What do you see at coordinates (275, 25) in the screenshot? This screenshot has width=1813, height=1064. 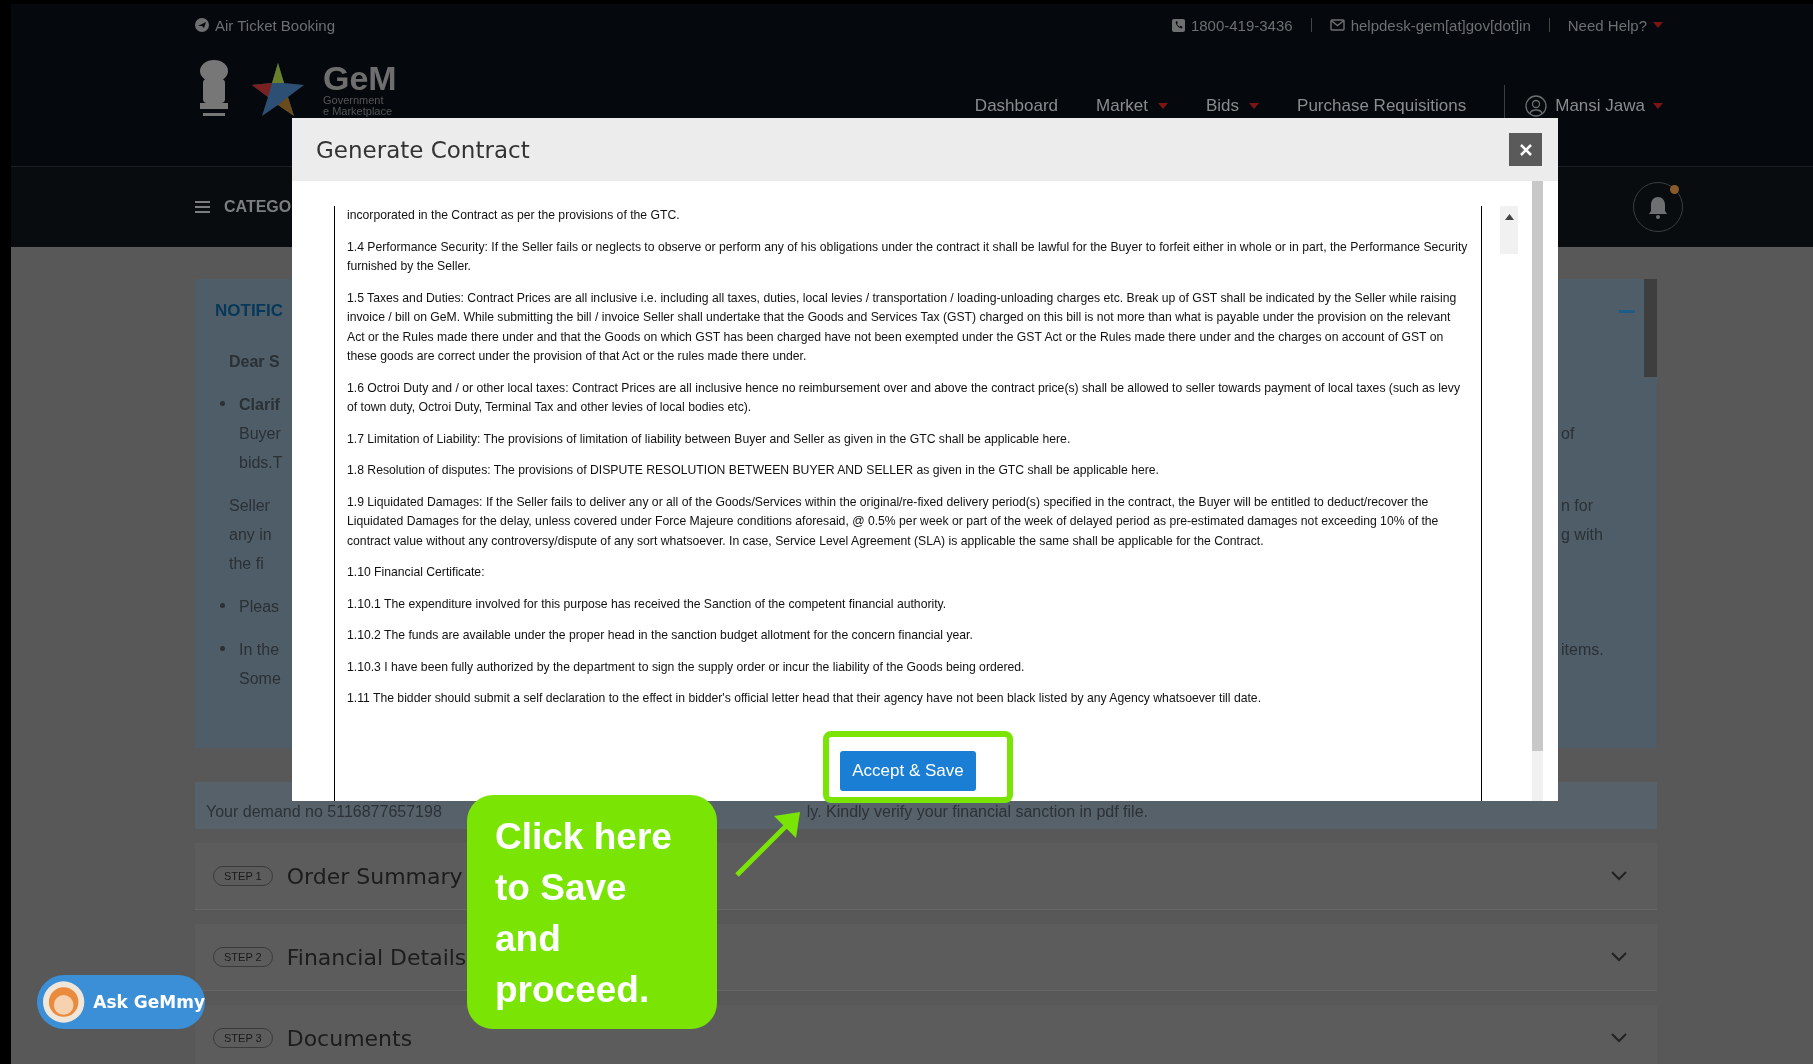 I see `air-ticket-link: Air Ticket Booking` at bounding box center [275, 25].